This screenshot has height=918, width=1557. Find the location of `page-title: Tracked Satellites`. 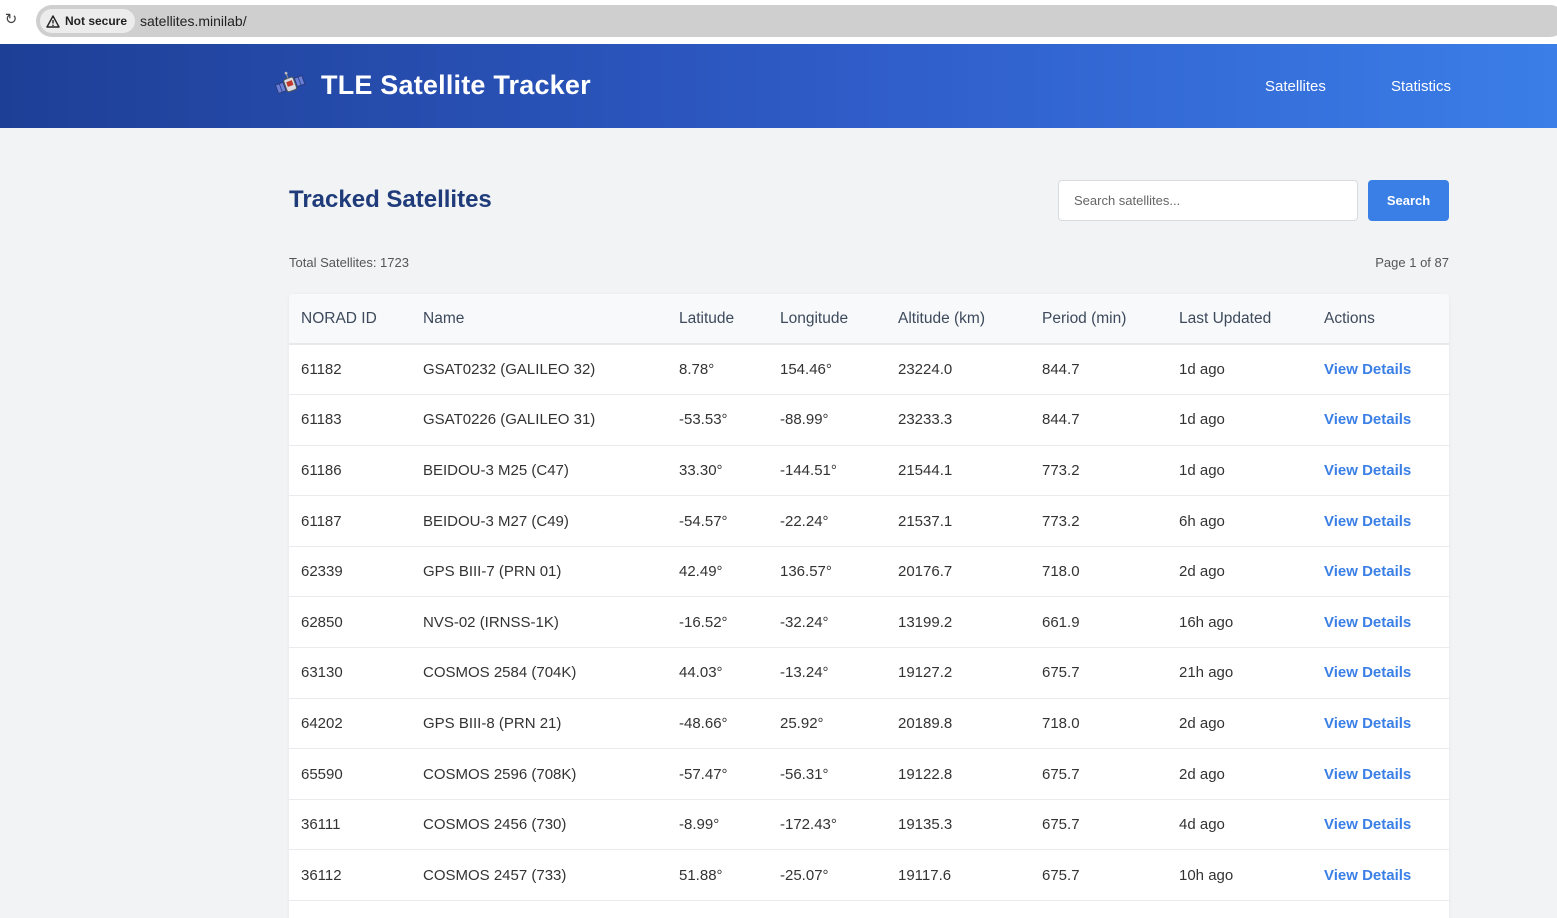

page-title: Tracked Satellites is located at coordinates (390, 199).